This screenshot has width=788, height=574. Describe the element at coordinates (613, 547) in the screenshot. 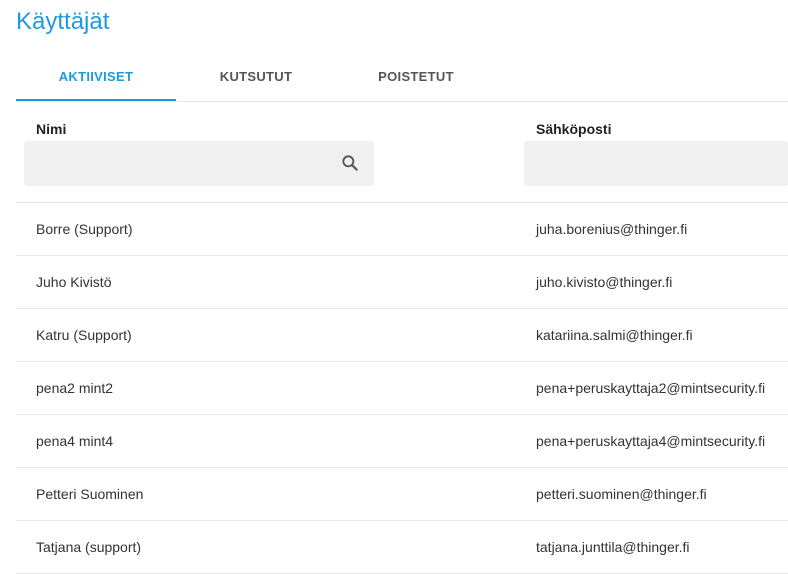

I see `user-email: tatjana.junttila@thinger.fi` at that location.